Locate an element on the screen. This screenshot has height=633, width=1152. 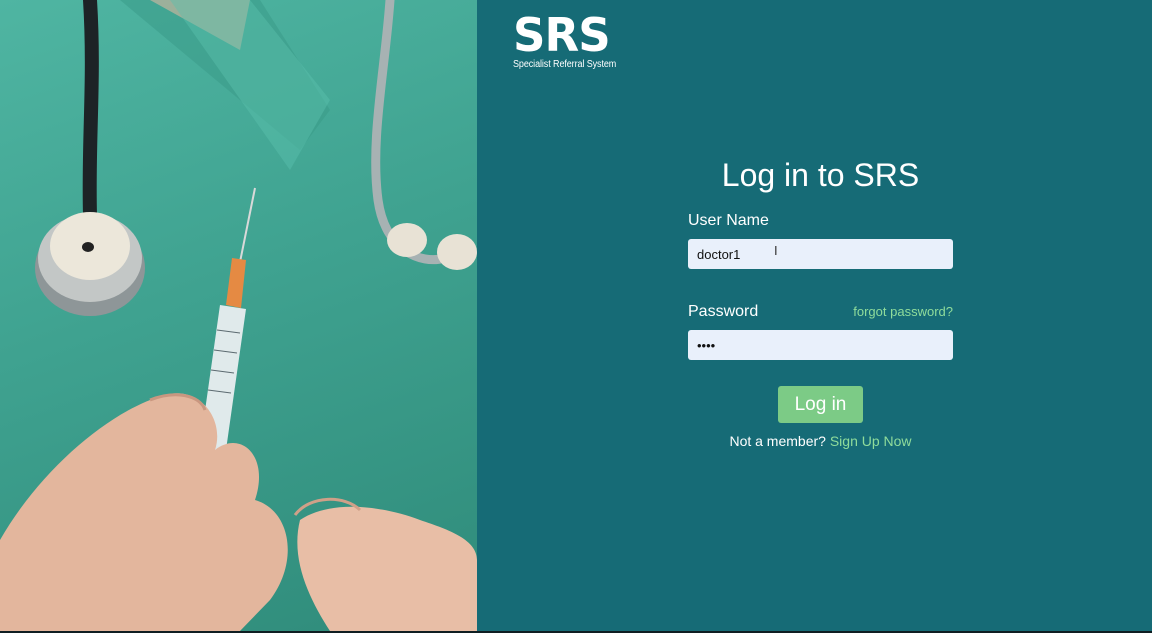
page-title: Log in to SRS is located at coordinates (820, 175).